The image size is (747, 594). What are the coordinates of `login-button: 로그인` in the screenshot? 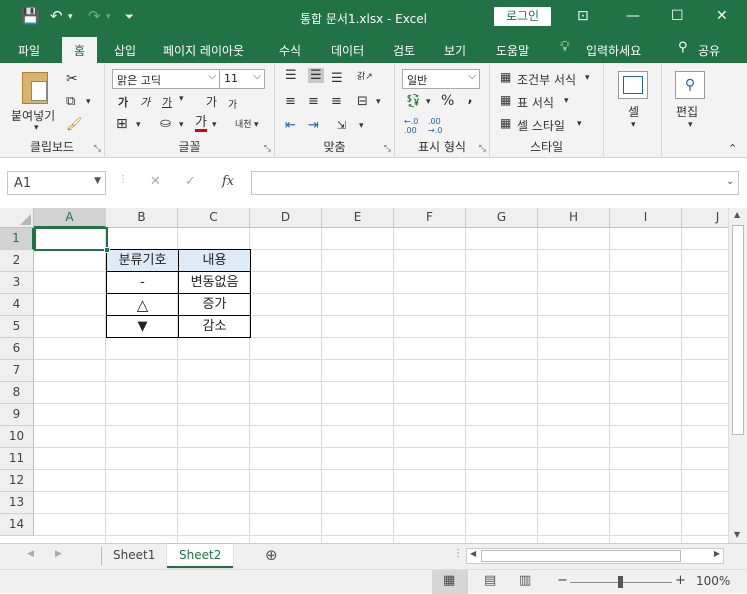 It's located at (522, 16).